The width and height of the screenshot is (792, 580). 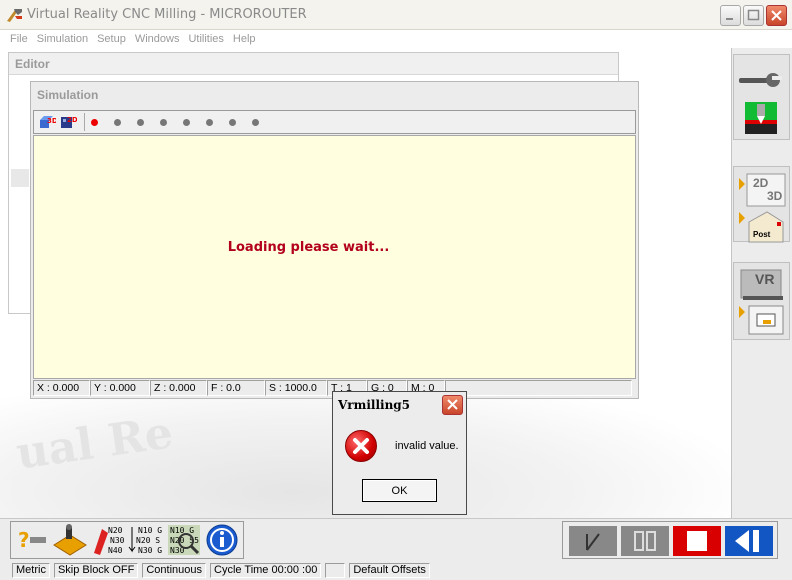 What do you see at coordinates (761, 82) in the screenshot?
I see `wrench-icon` at bounding box center [761, 82].